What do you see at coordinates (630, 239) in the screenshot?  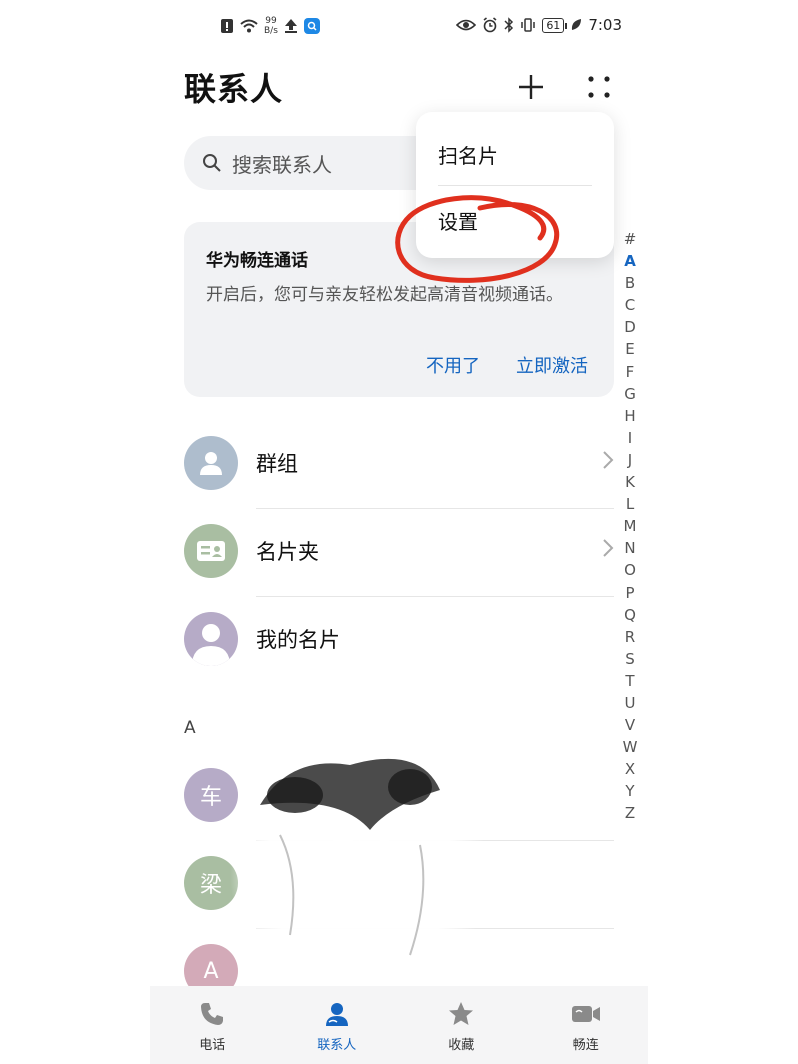 I see `alpha-index-letter: #` at bounding box center [630, 239].